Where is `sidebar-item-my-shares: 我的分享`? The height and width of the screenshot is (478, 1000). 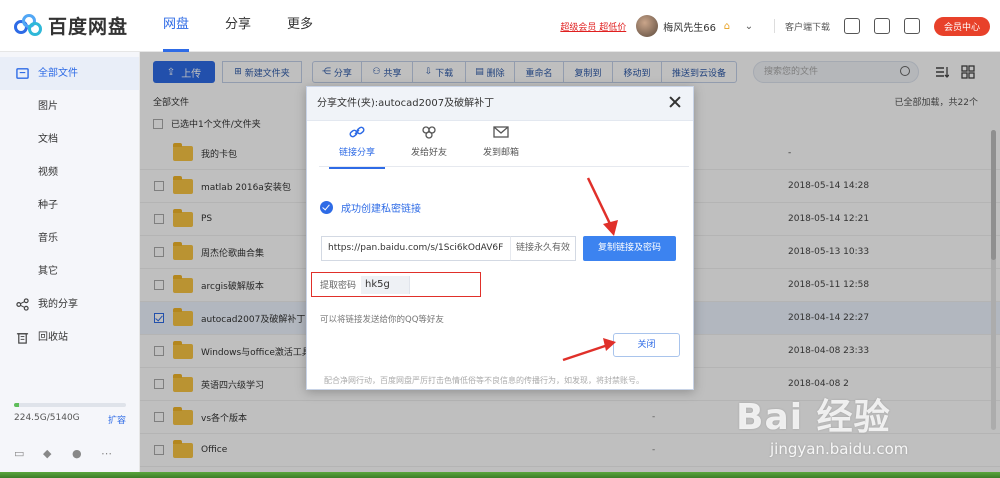
sidebar-item-my-shares: 我的分享 is located at coordinates (69, 304).